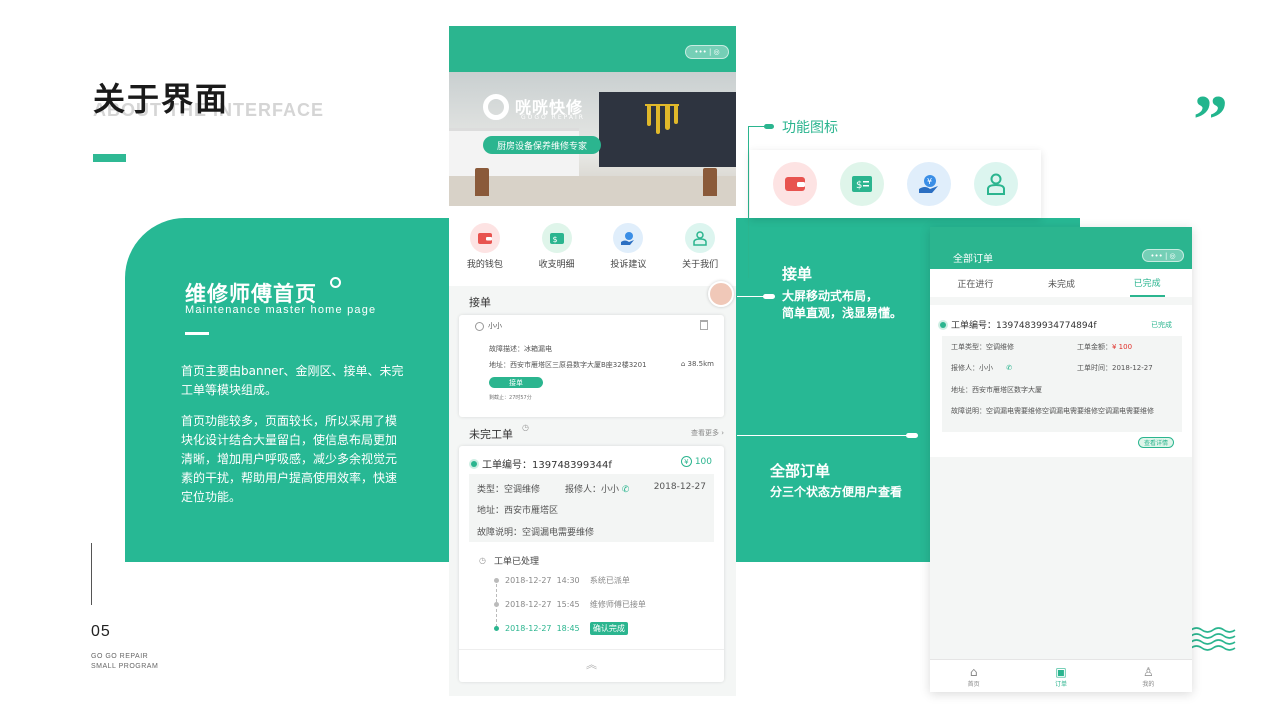 The height and width of the screenshot is (722, 1280). I want to click on pending-date: 2018-12-27, so click(679, 487).